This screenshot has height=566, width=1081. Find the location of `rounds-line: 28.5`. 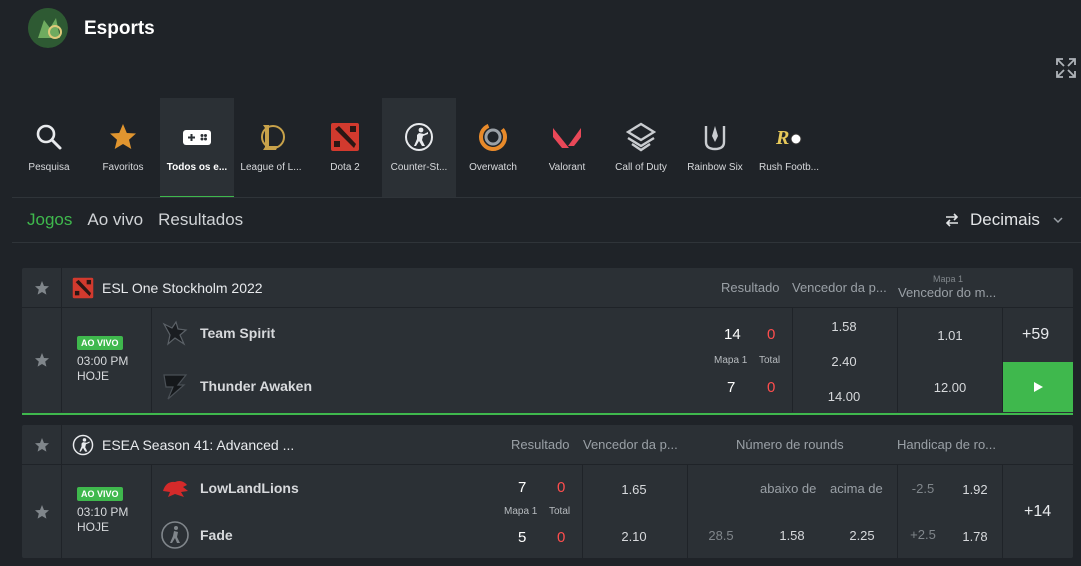

rounds-line: 28.5 is located at coordinates (721, 535).